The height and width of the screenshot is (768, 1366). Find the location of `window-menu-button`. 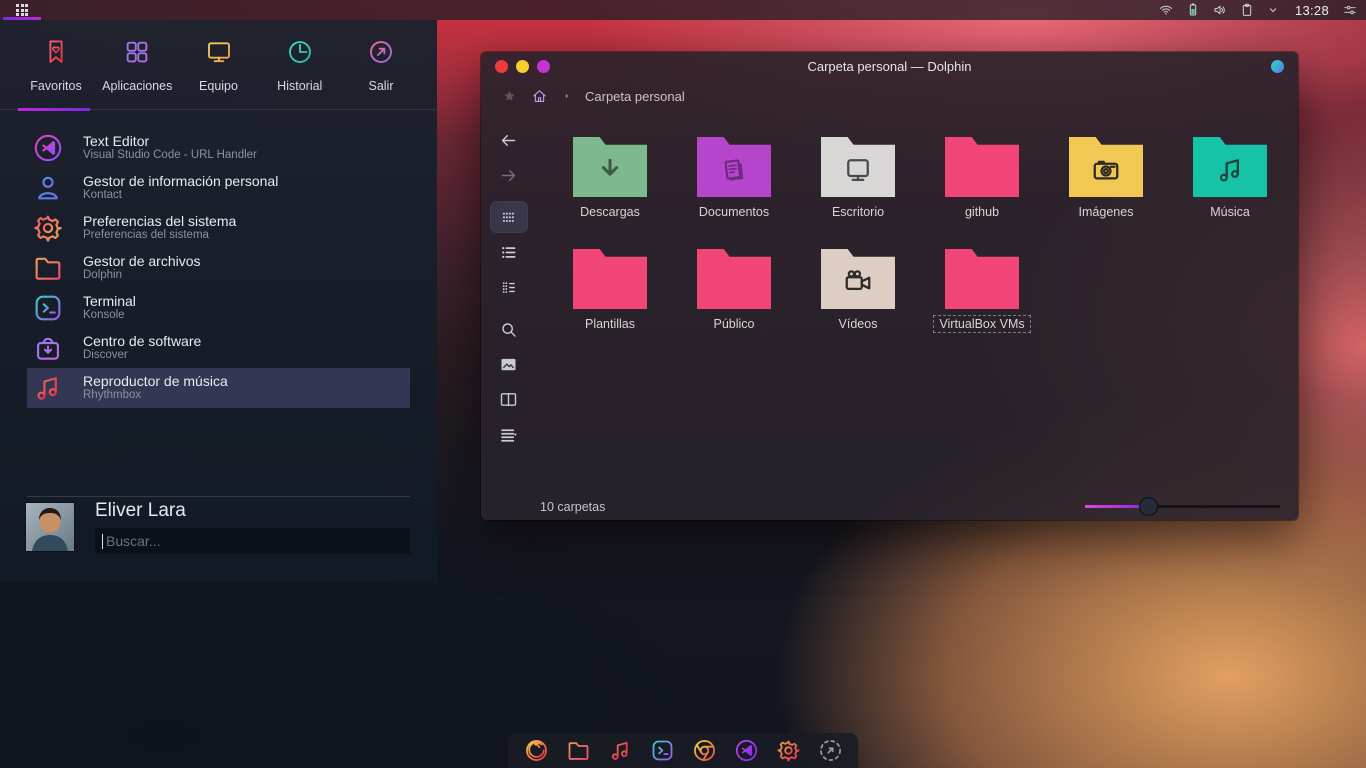

window-menu-button is located at coordinates (1277, 66).